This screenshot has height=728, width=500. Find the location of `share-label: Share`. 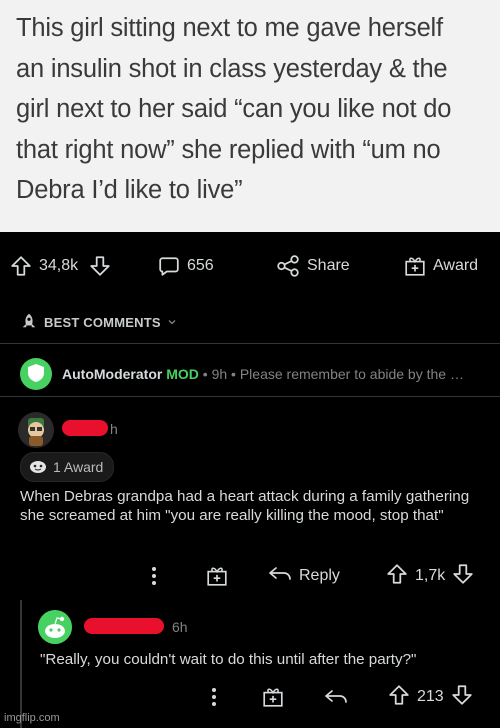

share-label: Share is located at coordinates (328, 265).